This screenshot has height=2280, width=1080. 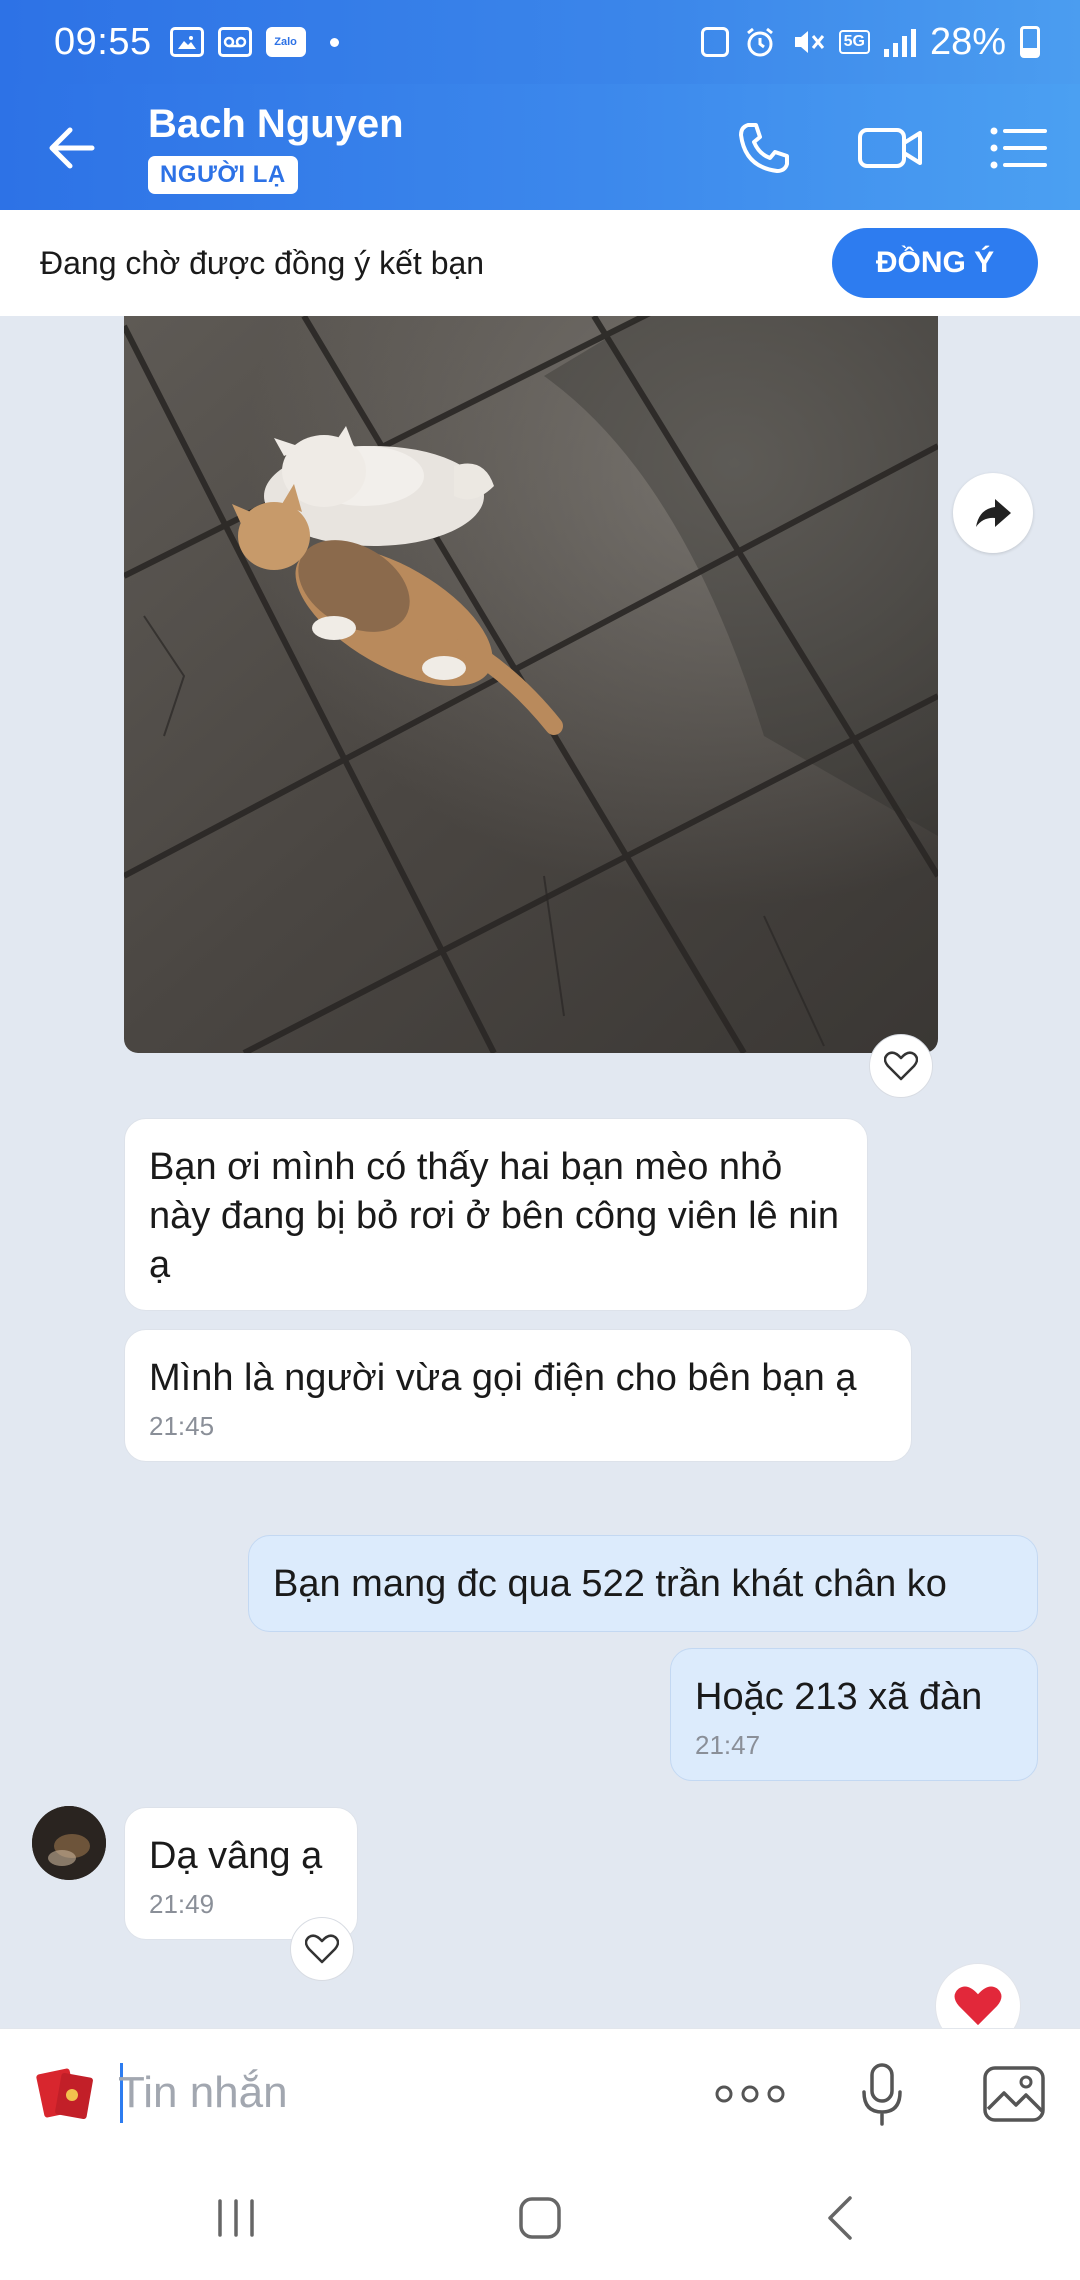 What do you see at coordinates (809, 42) in the screenshot?
I see `mute-icon` at bounding box center [809, 42].